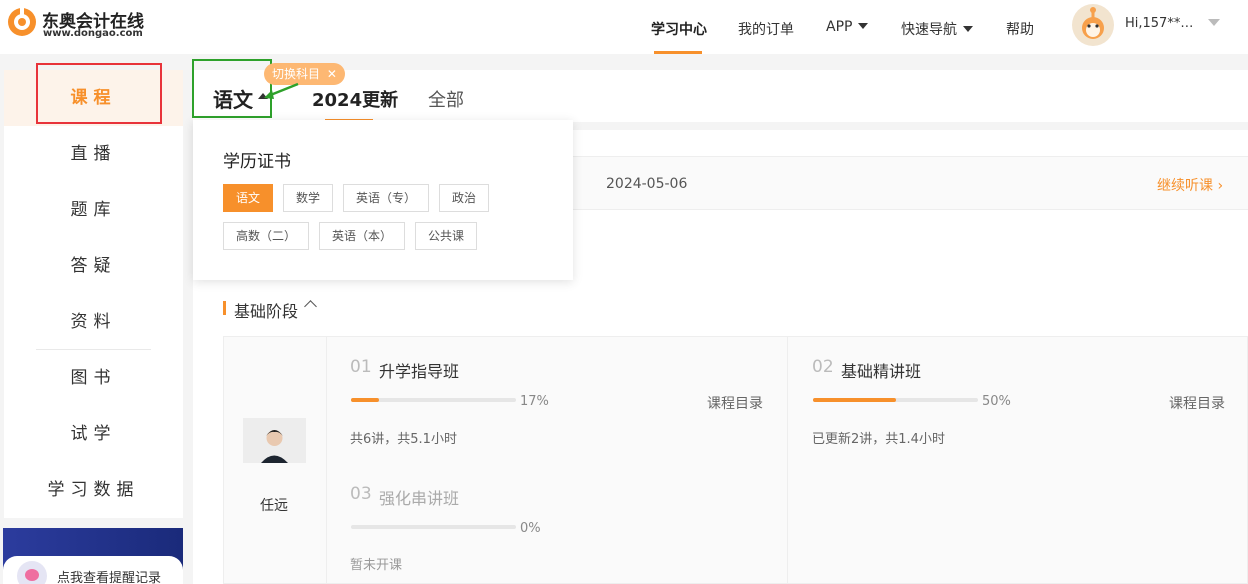  Describe the element at coordinates (823, 367) in the screenshot. I see `course-number: 02` at that location.